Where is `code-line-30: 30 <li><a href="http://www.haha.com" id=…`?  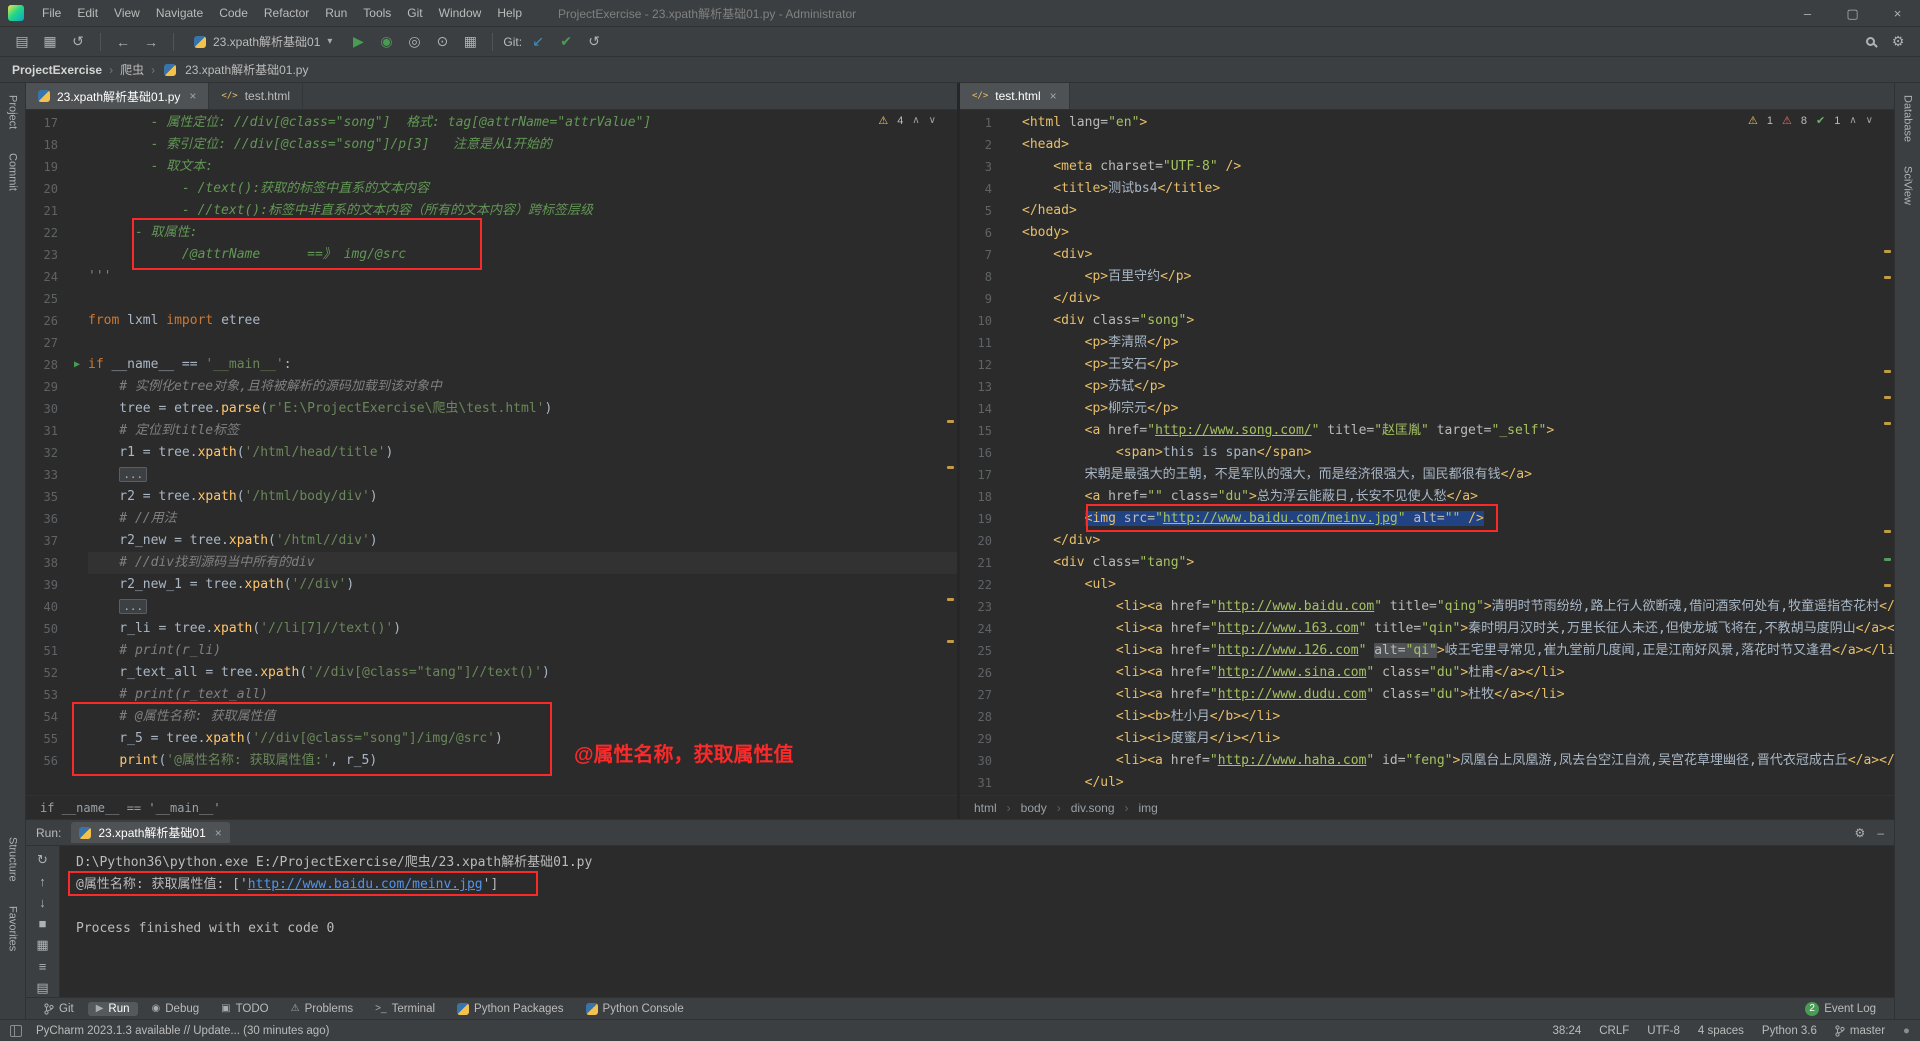
code-line-30: 30 <li><a href="http://www.haha.com" id=… is located at coordinates (1427, 761).